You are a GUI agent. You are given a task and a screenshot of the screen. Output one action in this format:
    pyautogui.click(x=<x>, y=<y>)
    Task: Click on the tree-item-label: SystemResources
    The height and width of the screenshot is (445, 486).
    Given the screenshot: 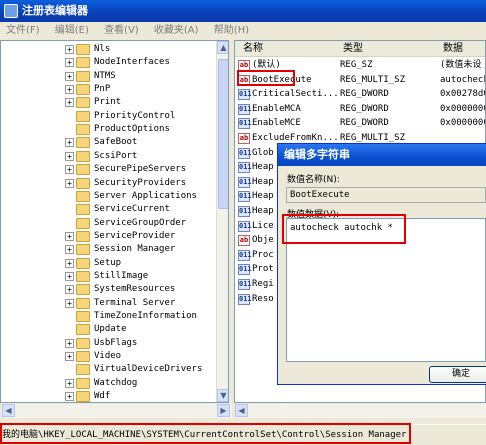 What is the action you would take?
    pyautogui.click(x=135, y=289)
    